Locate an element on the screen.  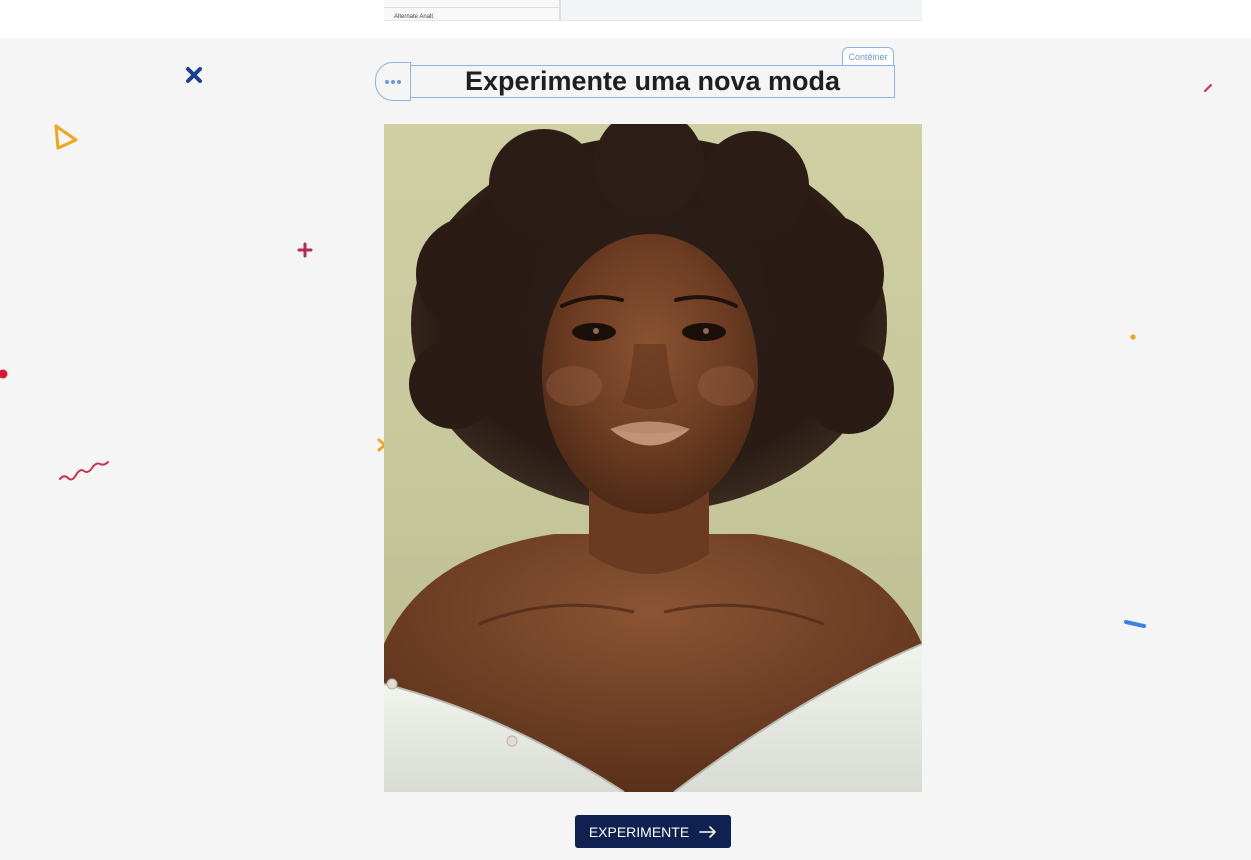
more-dots-icon is located at coordinates (393, 81).